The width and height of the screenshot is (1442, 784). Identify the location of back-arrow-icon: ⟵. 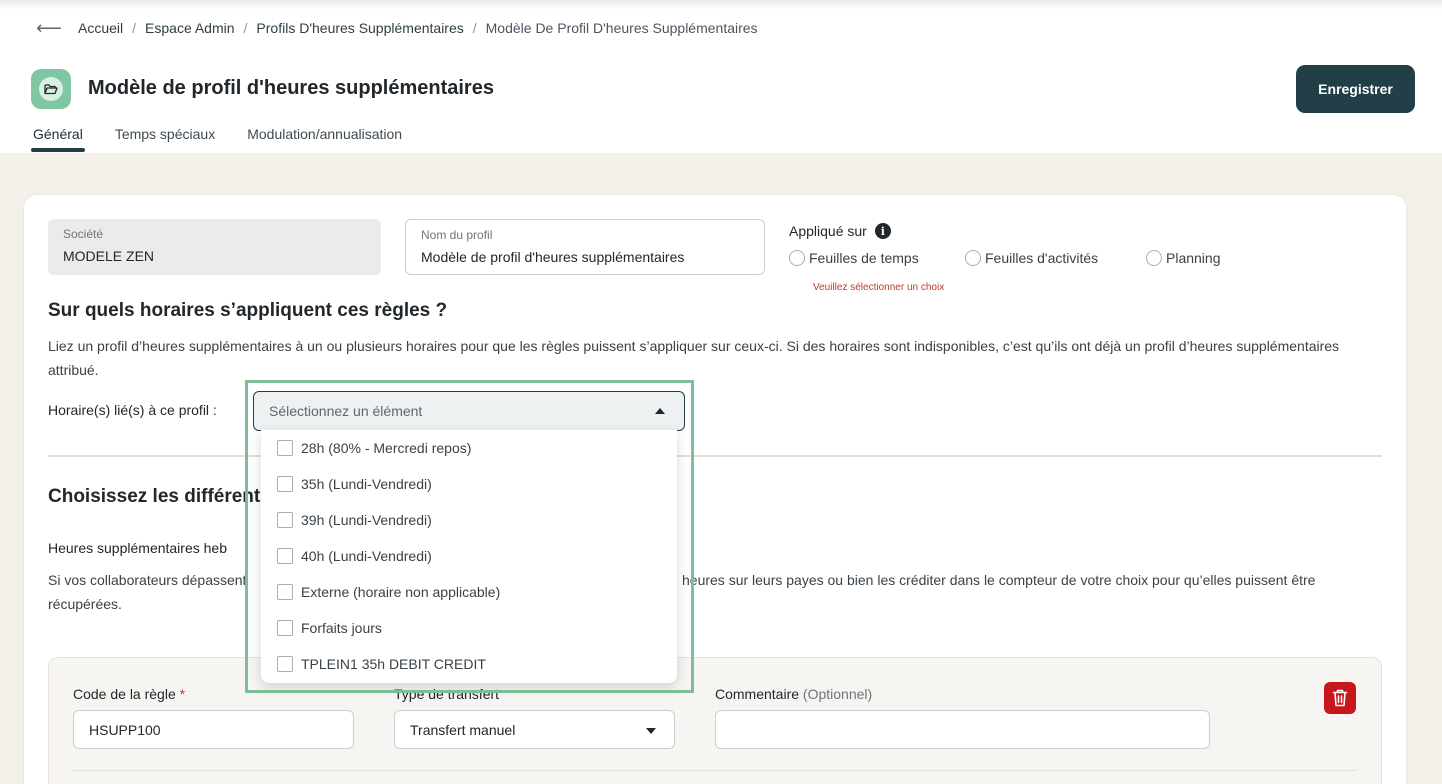
(49, 28).